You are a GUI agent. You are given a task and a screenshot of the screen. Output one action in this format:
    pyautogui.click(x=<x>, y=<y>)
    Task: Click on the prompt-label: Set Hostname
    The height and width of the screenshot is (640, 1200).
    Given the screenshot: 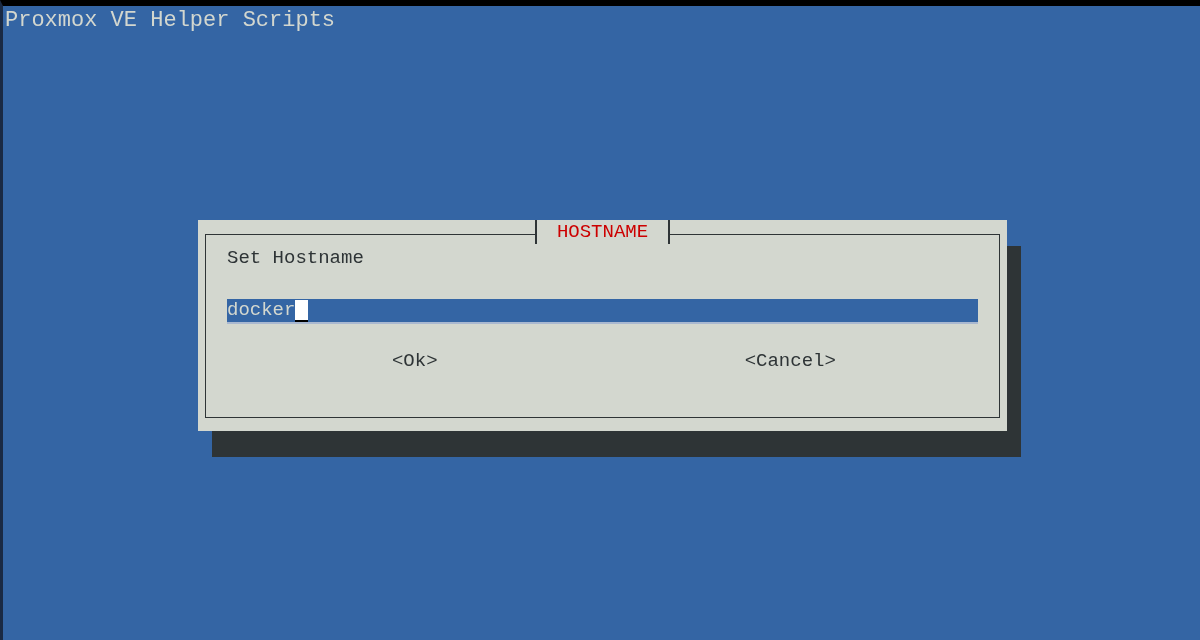 What is the action you would take?
    pyautogui.click(x=295, y=258)
    